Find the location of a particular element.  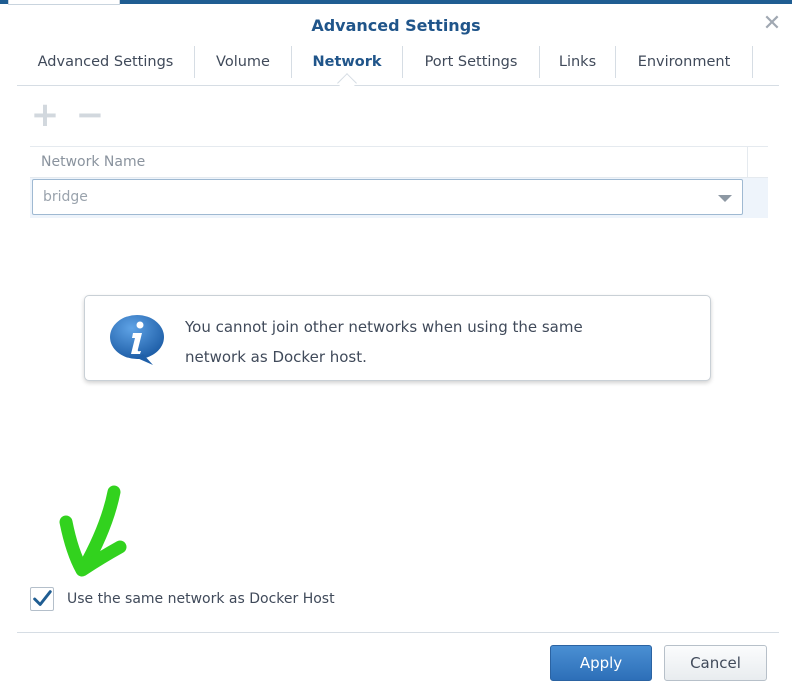

title-bar: Advanced Settings ✕ is located at coordinates (396, 25).